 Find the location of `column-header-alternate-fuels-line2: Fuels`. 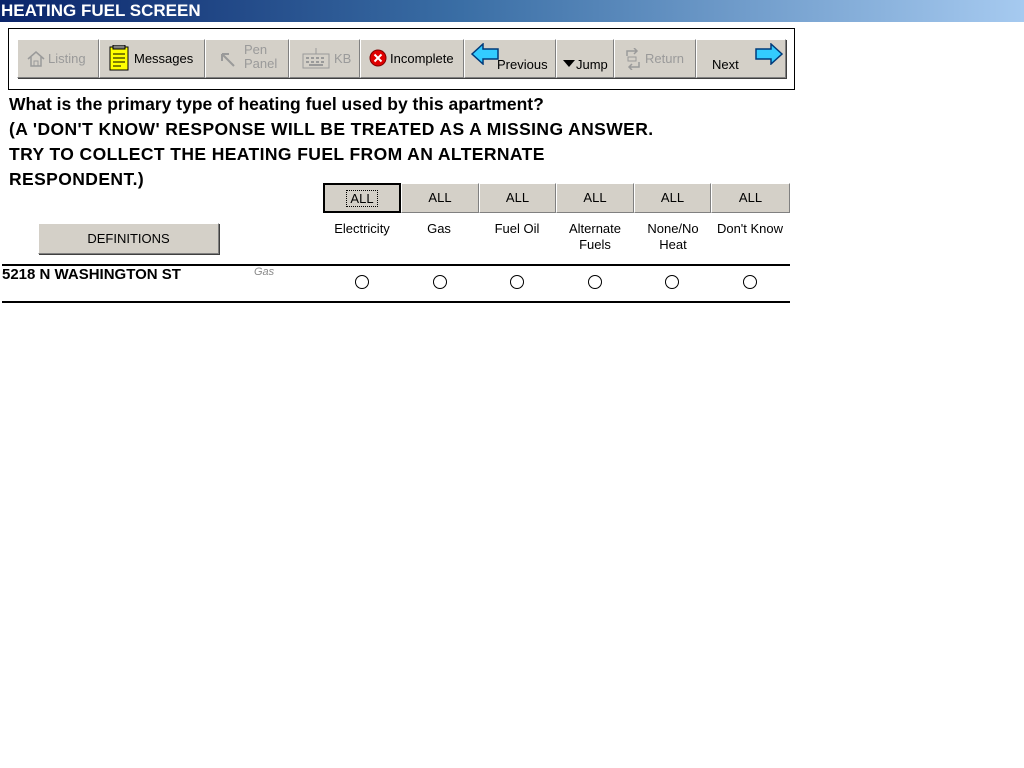

column-header-alternate-fuels-line2: Fuels is located at coordinates (595, 244).